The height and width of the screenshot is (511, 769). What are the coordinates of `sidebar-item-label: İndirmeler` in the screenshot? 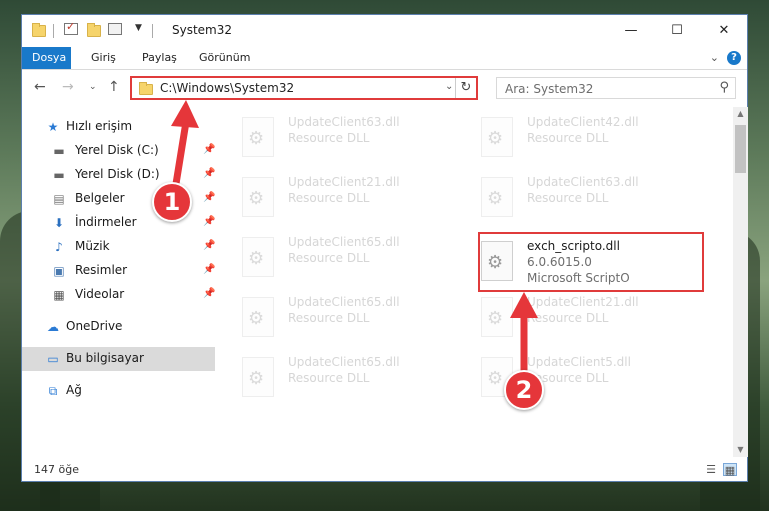 It's located at (106, 222).